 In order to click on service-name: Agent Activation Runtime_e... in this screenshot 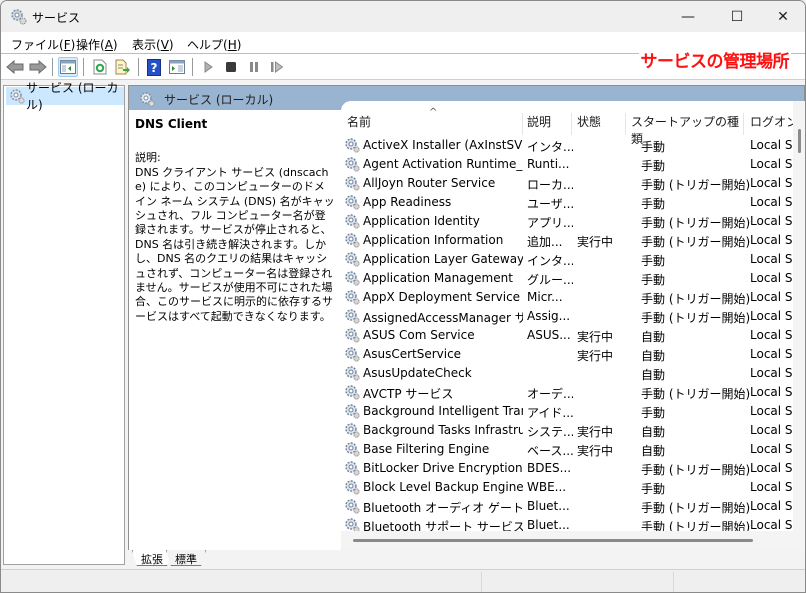, I will do `click(443, 164)`.